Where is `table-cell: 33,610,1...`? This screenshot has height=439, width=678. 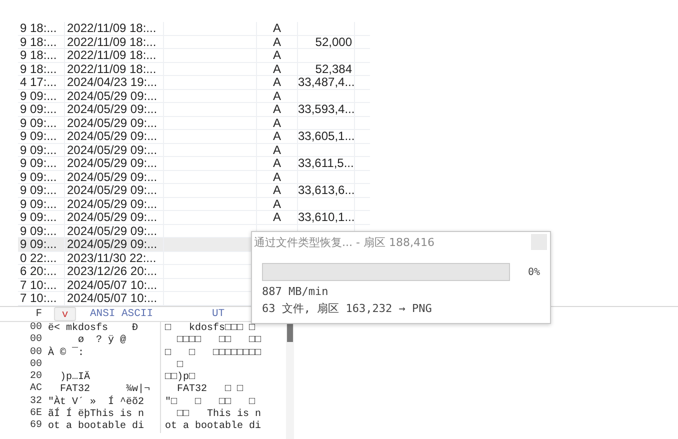
table-cell: 33,610,1... is located at coordinates (326, 217).